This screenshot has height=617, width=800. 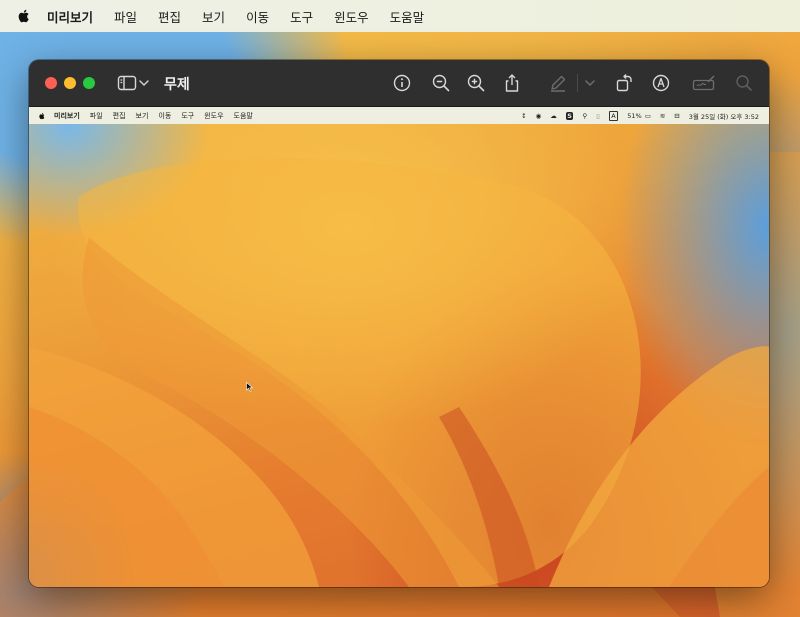 I want to click on toggle-icon: ▯, so click(x=598, y=115).